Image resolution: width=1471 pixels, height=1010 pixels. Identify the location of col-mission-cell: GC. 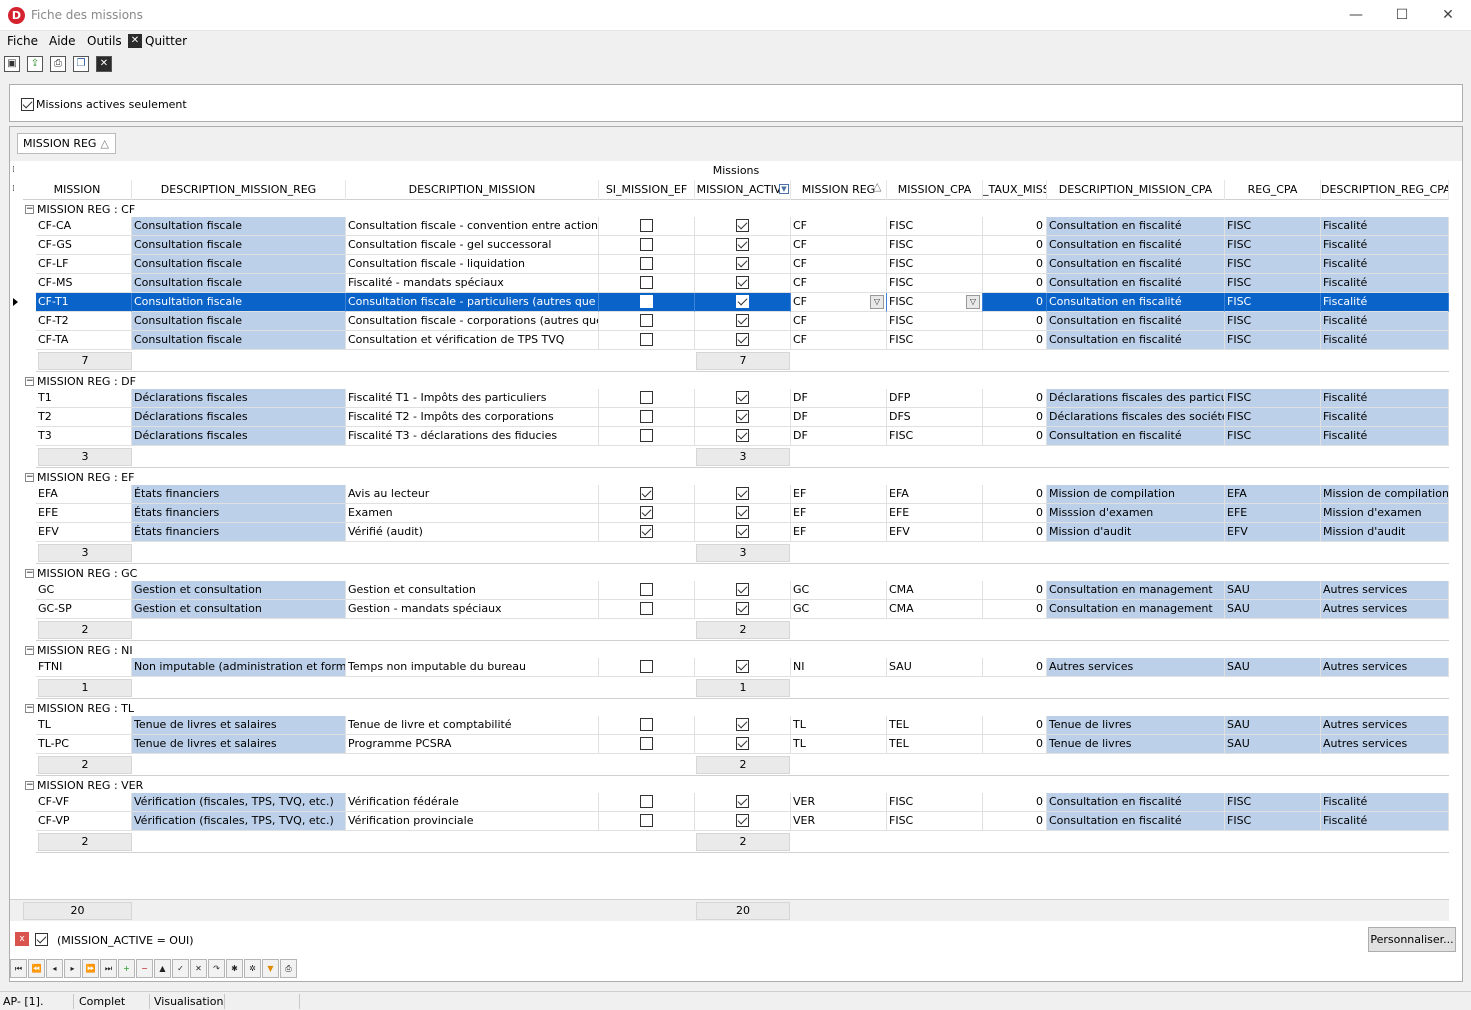
(84, 590).